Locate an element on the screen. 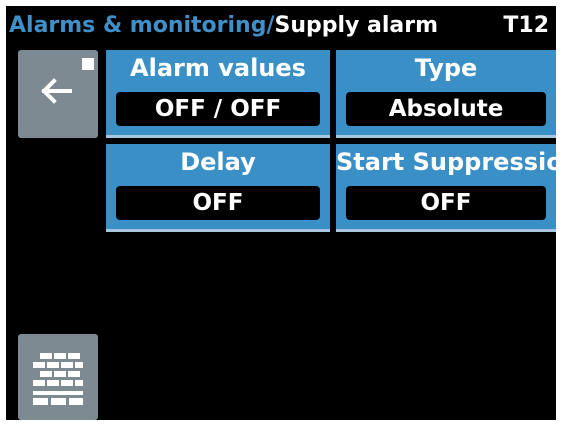 This screenshot has height=425, width=565. header: Alarms & monitoring/Supply alarm T12 is located at coordinates (281, 26).